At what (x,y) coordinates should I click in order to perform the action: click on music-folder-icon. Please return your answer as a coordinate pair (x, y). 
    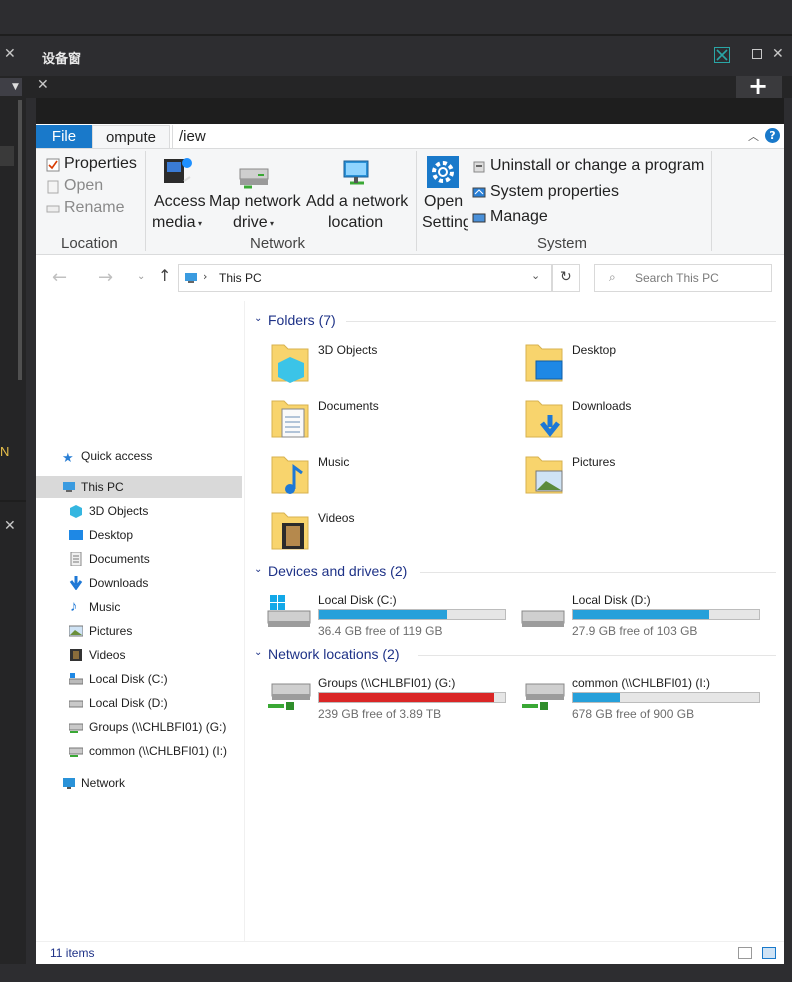
    Looking at the image, I should click on (290, 475).